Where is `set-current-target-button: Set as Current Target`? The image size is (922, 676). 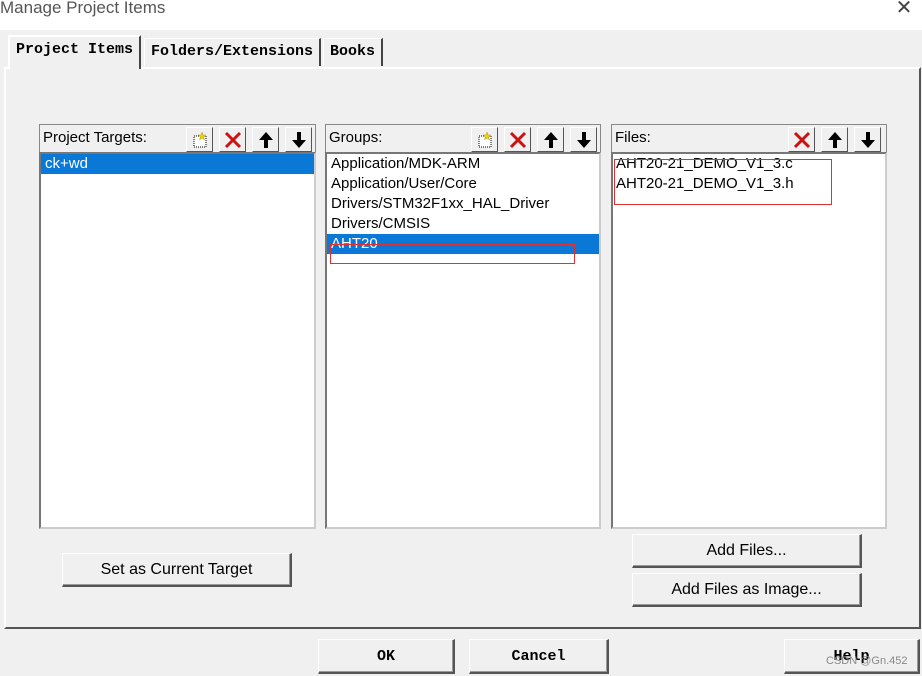
set-current-target-button: Set as Current Target is located at coordinates (177, 570).